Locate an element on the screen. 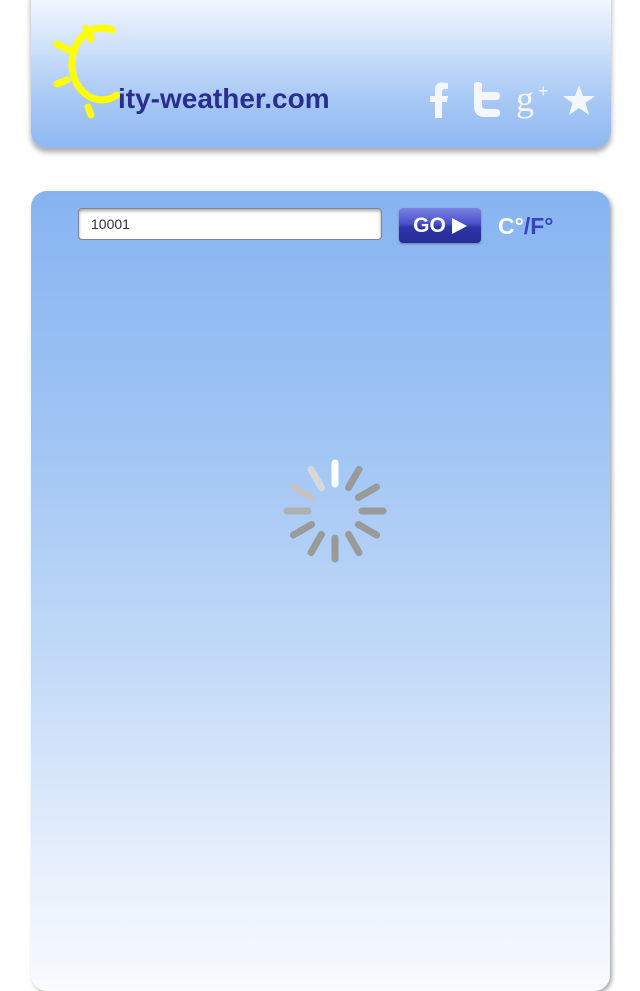 The width and height of the screenshot is (640, 991). site-logo: ity-weather.com is located at coordinates (216, 85).